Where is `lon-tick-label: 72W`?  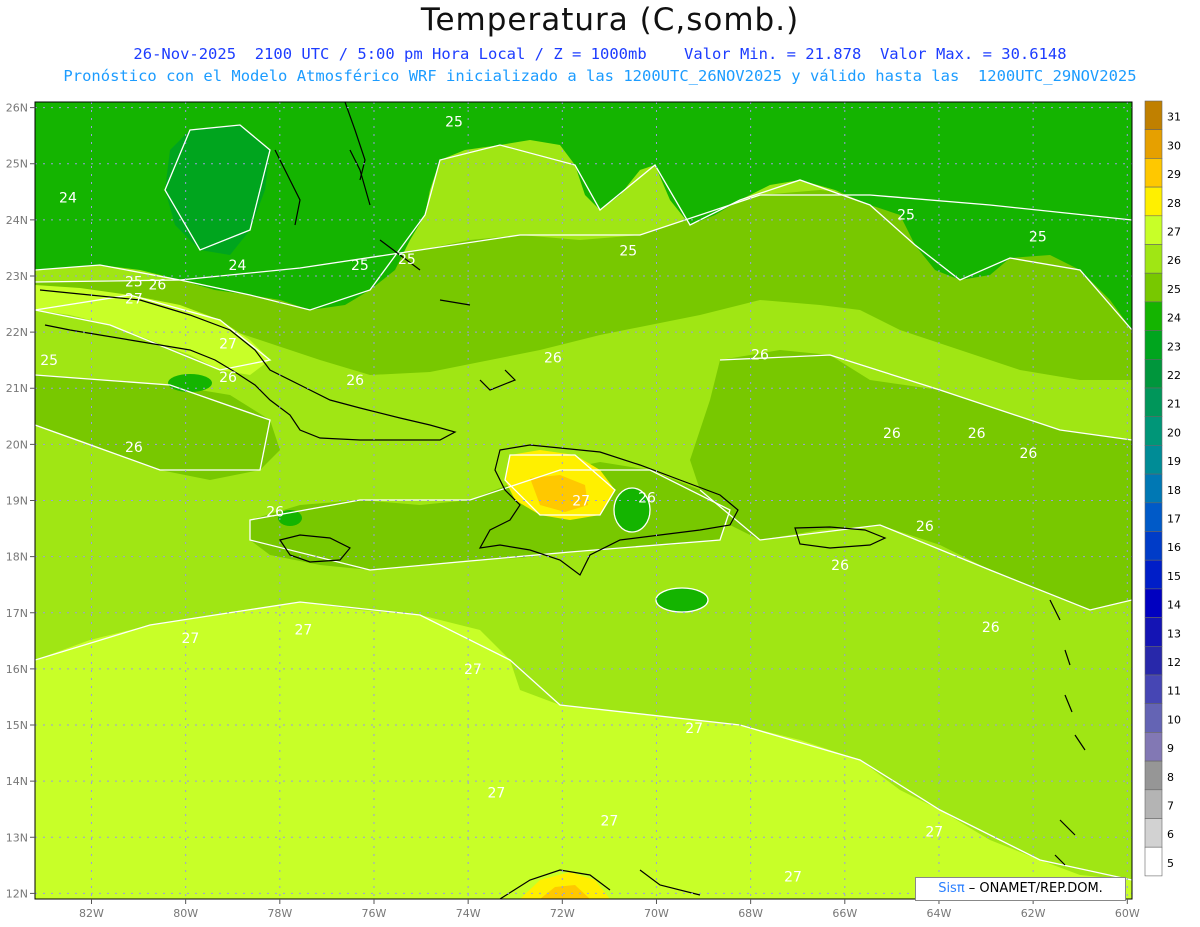
lon-tick-label: 72W is located at coordinates (562, 913).